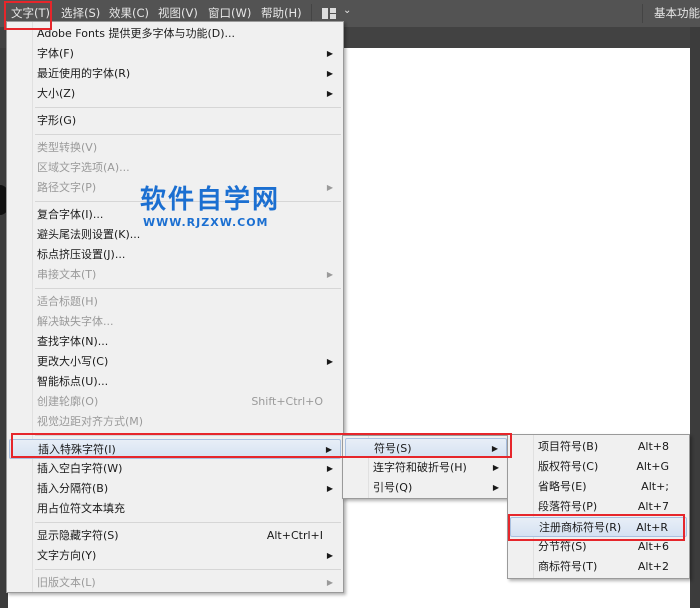  Describe the element at coordinates (175, 402) in the screenshot. I see `menu-item: 创建轮廓(O) Shift+Ctrl+O` at that location.